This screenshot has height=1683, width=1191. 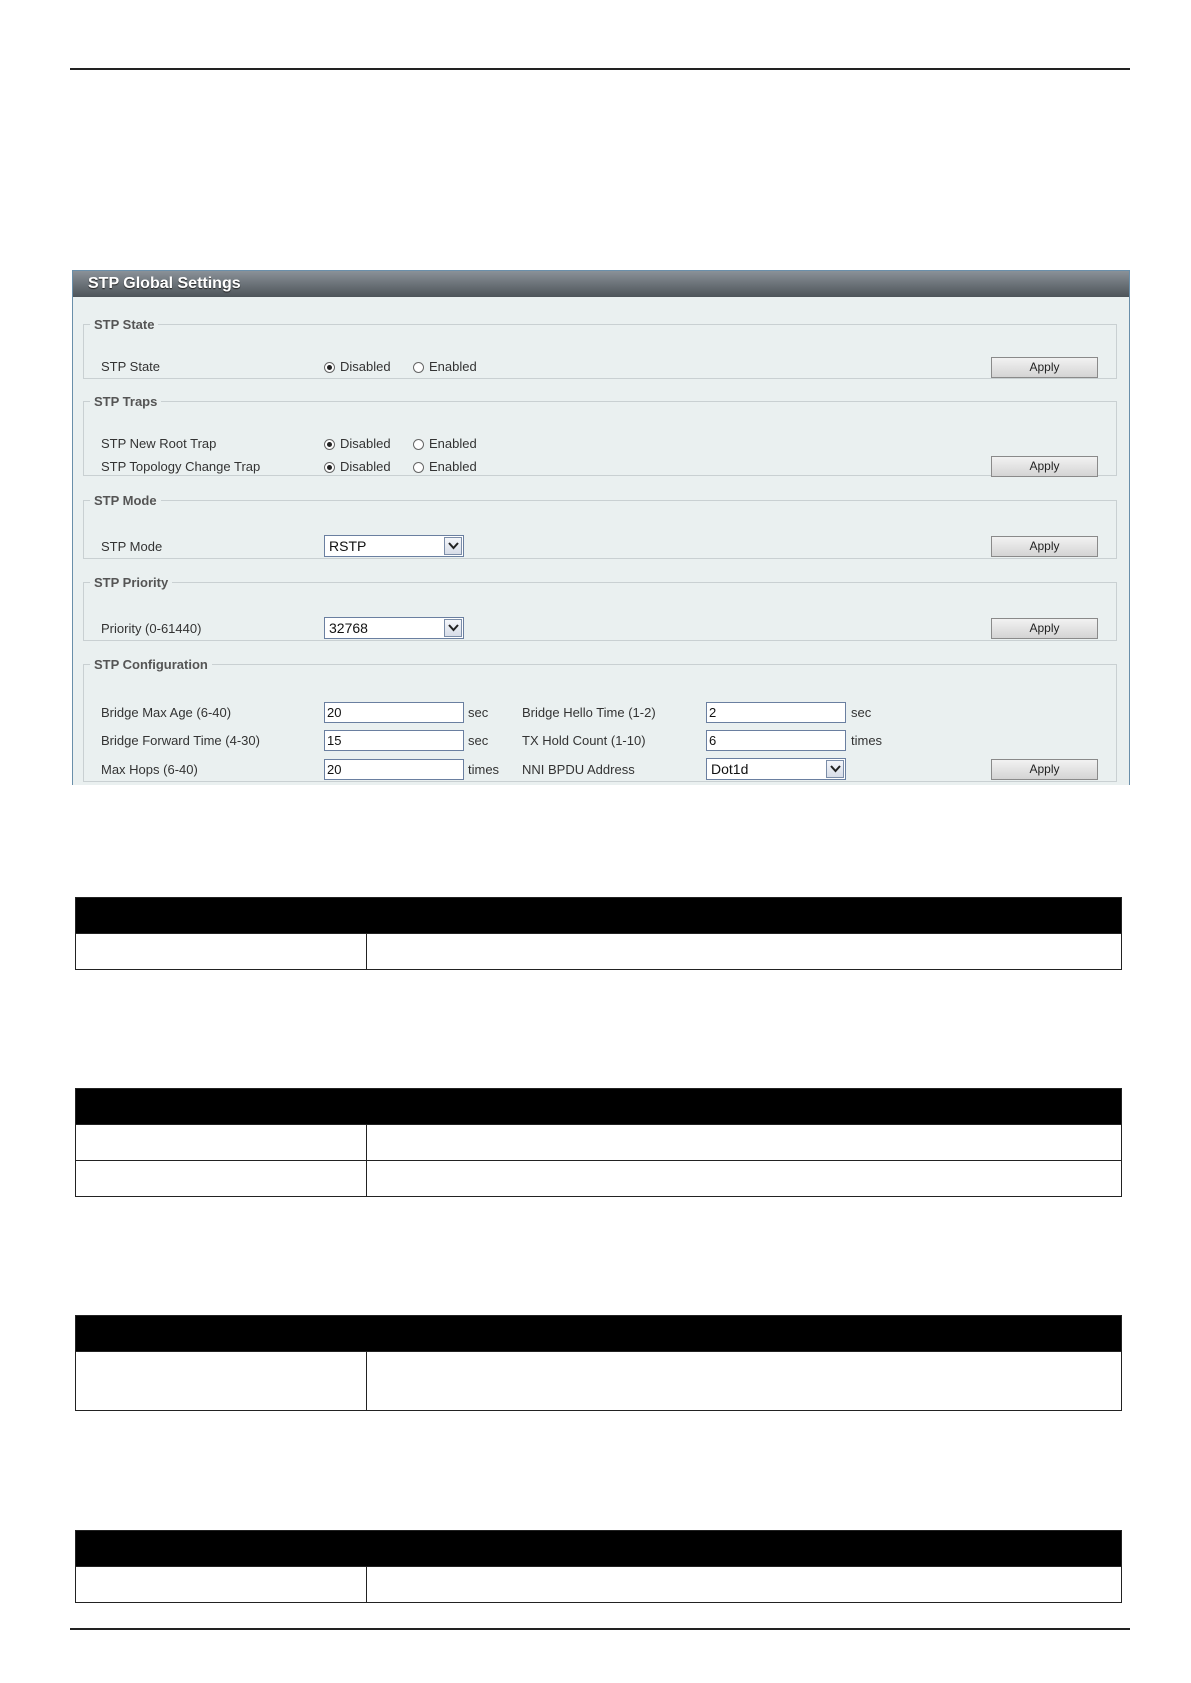 What do you see at coordinates (1044, 769) in the screenshot?
I see `stp-configuration-apply-button: Apply` at bounding box center [1044, 769].